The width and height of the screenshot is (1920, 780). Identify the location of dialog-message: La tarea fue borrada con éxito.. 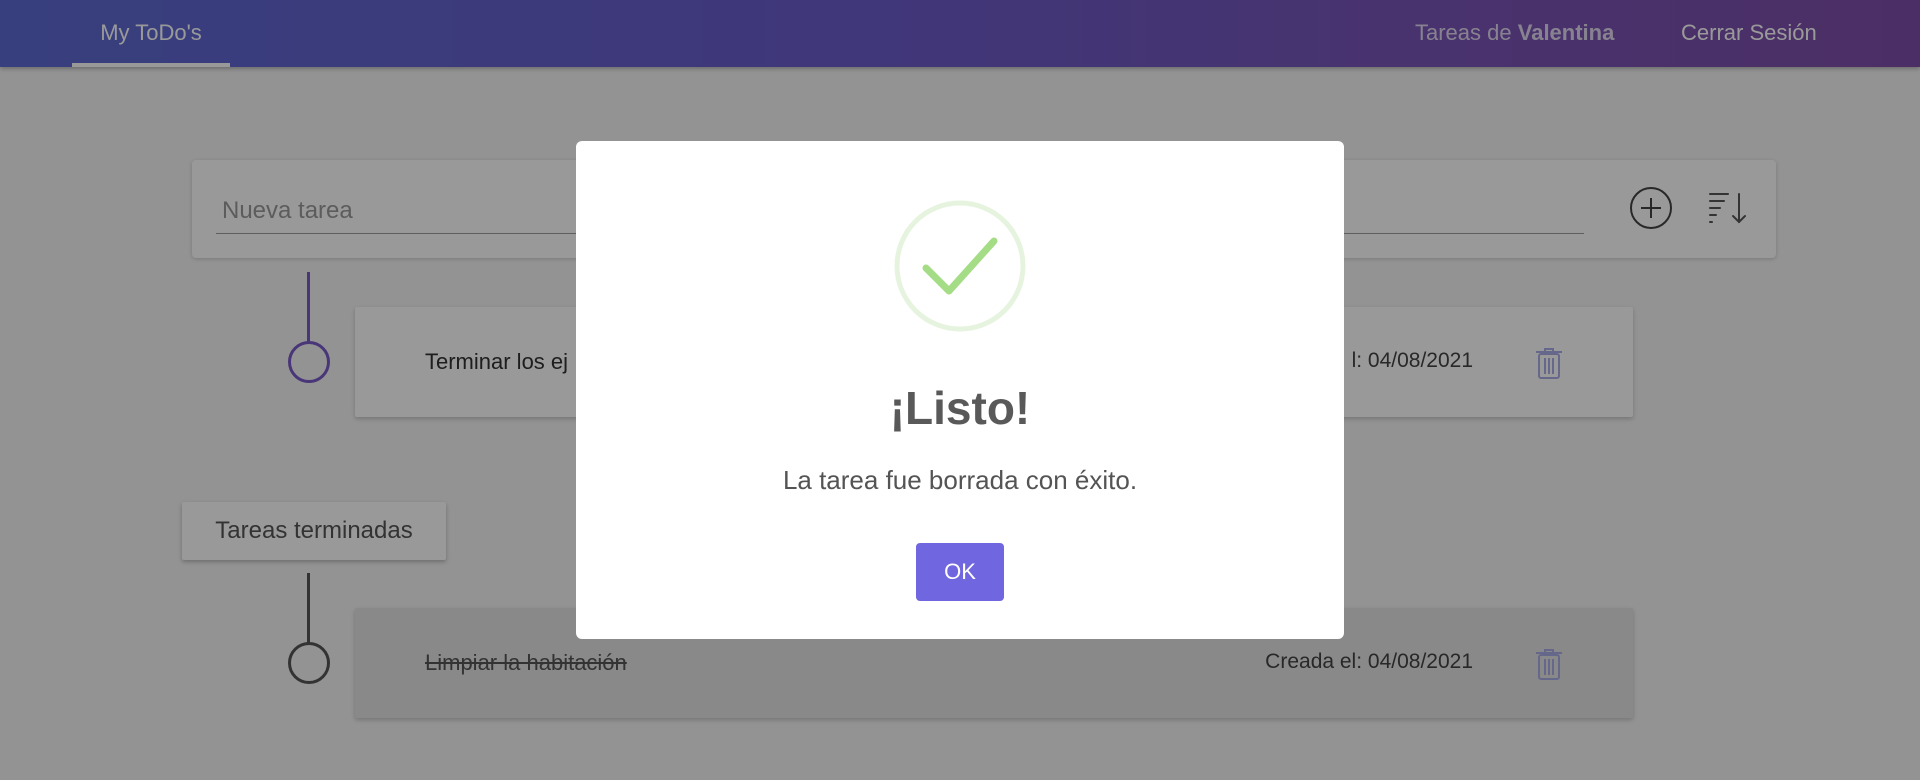
(960, 480).